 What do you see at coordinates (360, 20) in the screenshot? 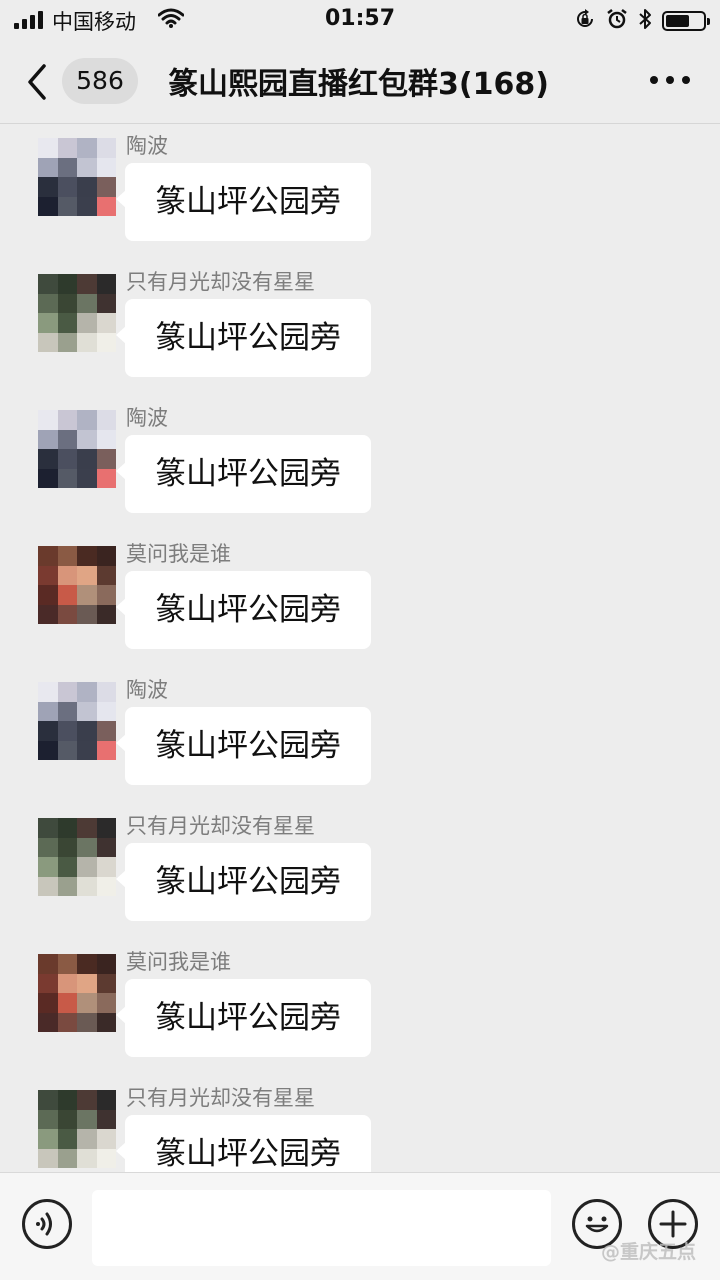
I see `status-bar: 中国移动 01:57` at bounding box center [360, 20].